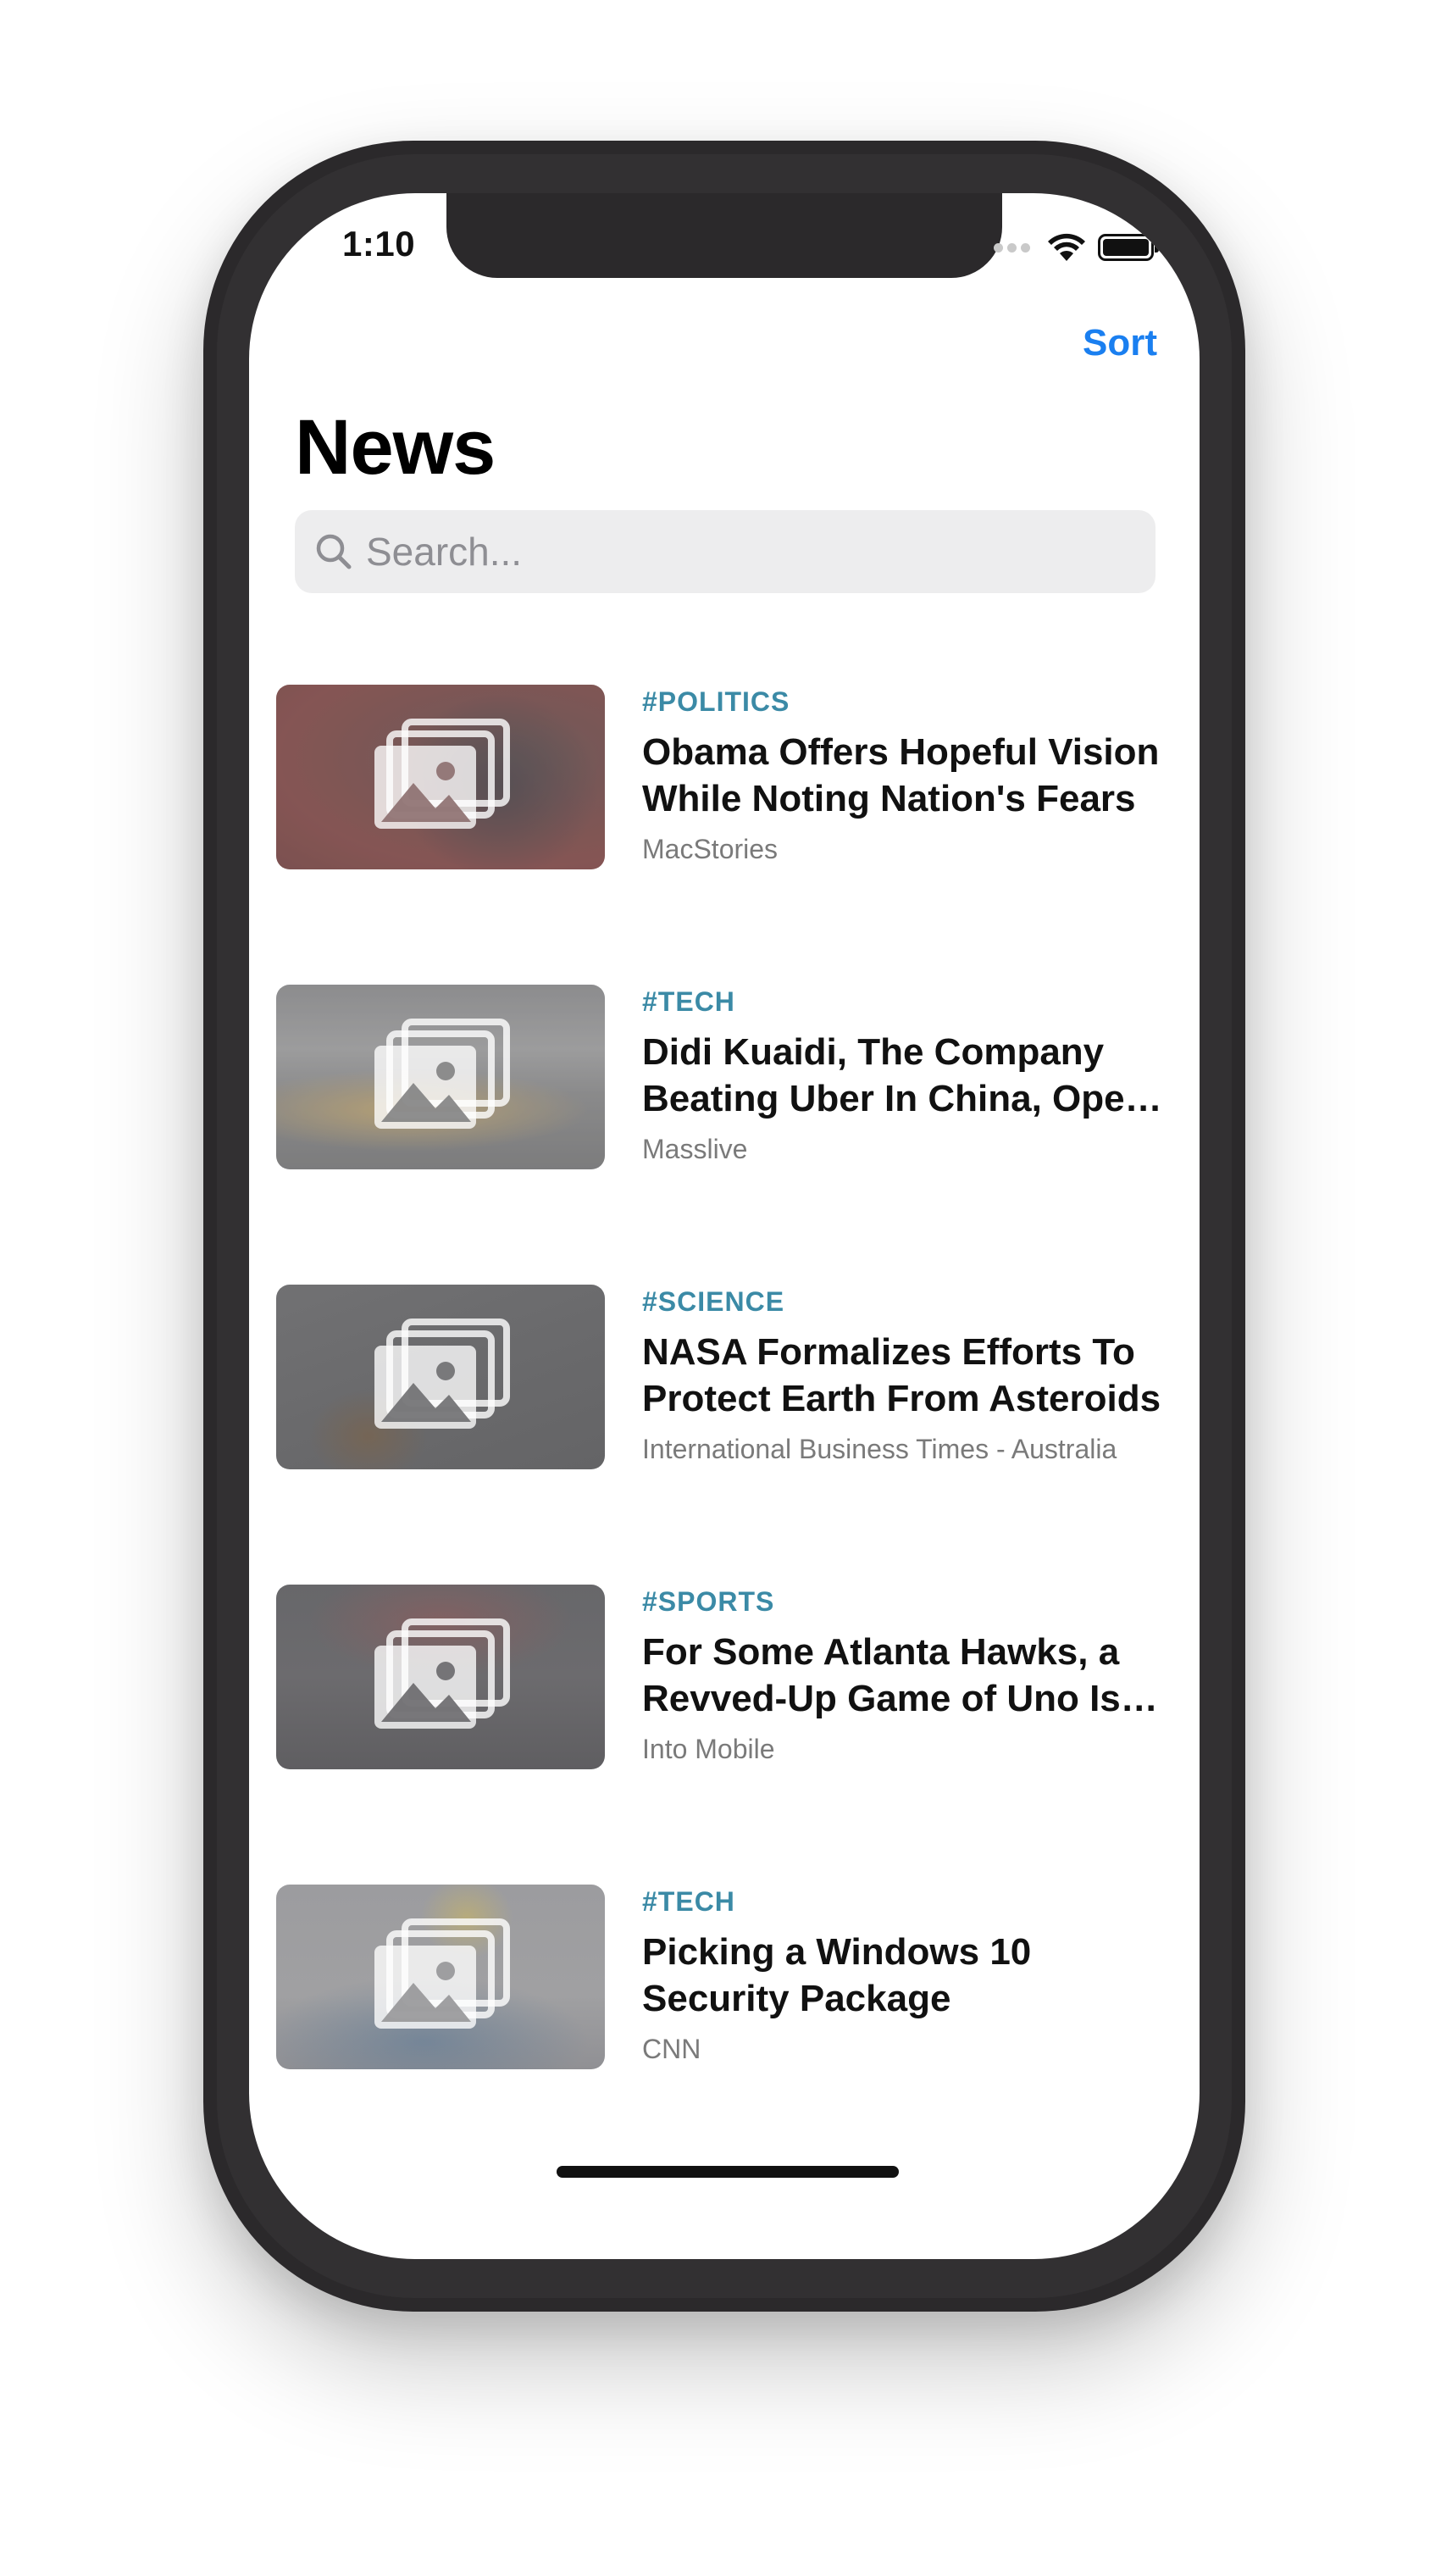  I want to click on search-input, so click(747, 552).